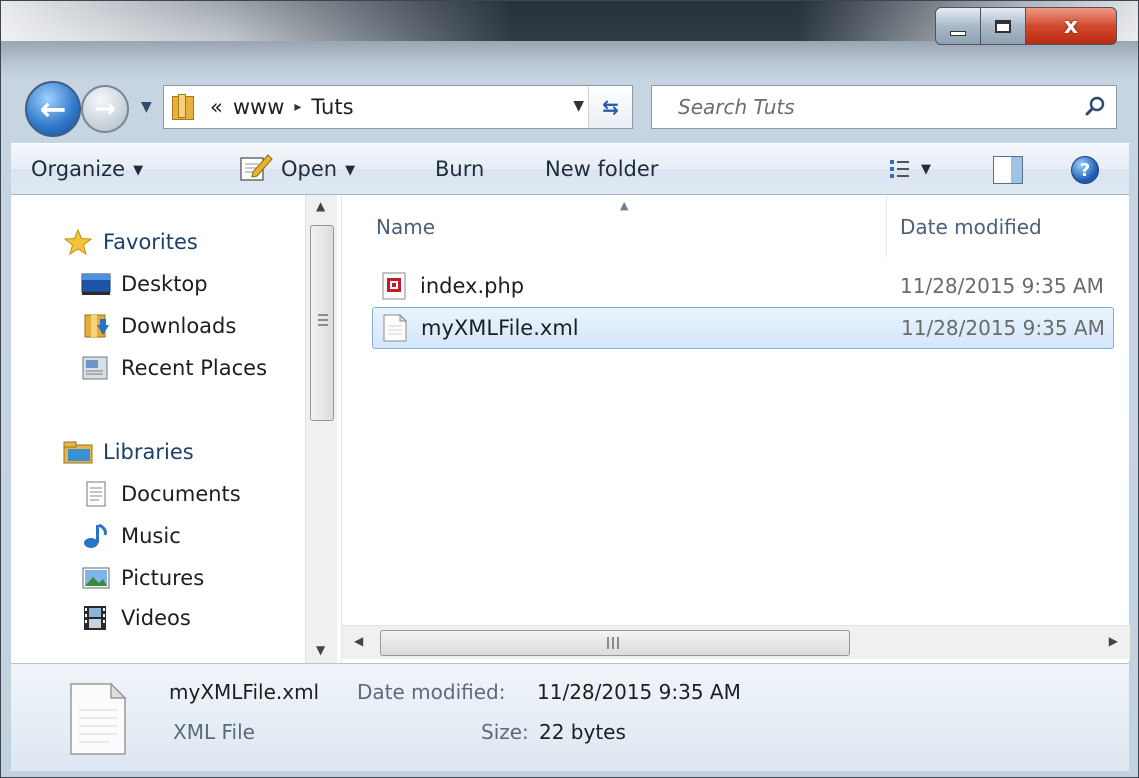  What do you see at coordinates (256, 167) in the screenshot?
I see `open-icon` at bounding box center [256, 167].